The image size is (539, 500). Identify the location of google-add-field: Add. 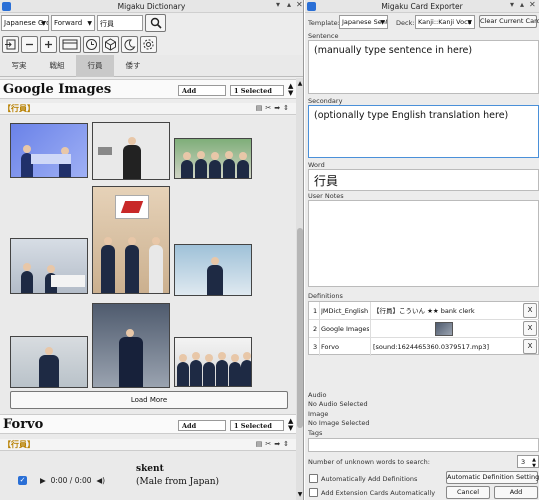
(202, 90).